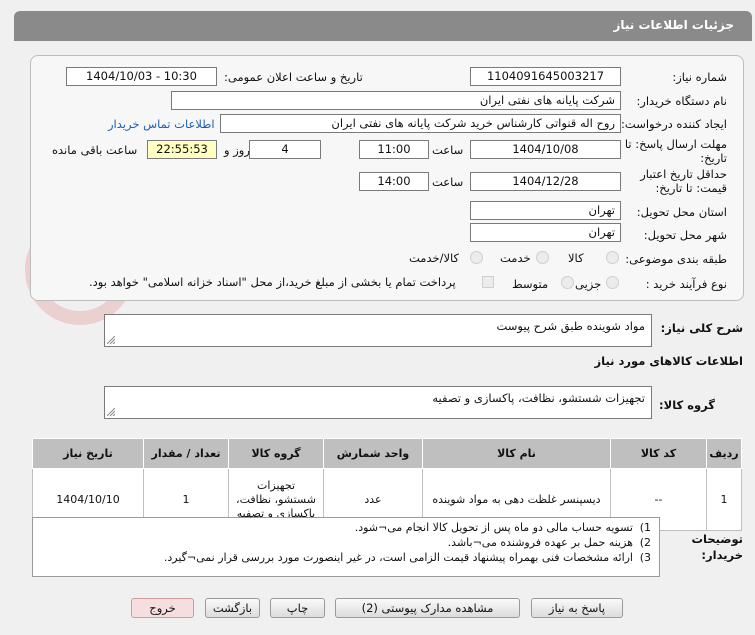 This screenshot has width=755, height=635. Describe the element at coordinates (276, 485) in the screenshot. I see `cell-group-line: تجهیزات` at that location.